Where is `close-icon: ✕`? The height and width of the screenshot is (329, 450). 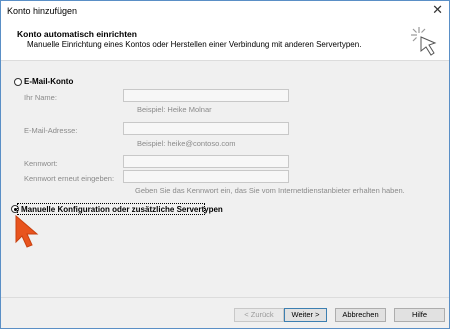
close-icon: ✕ is located at coordinates (437, 10).